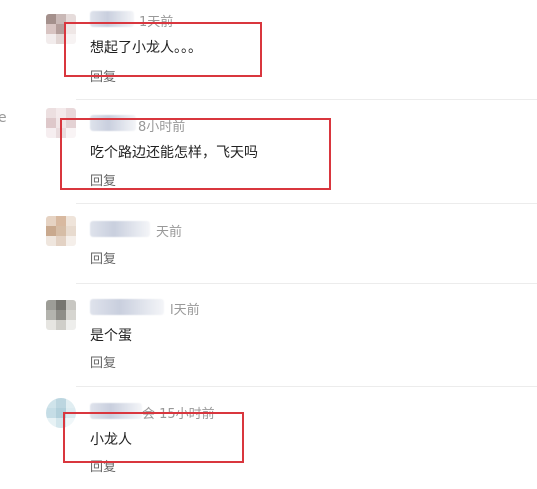 This screenshot has height=489, width=537. What do you see at coordinates (185, 310) in the screenshot?
I see `comment-time: l天前` at bounding box center [185, 310].